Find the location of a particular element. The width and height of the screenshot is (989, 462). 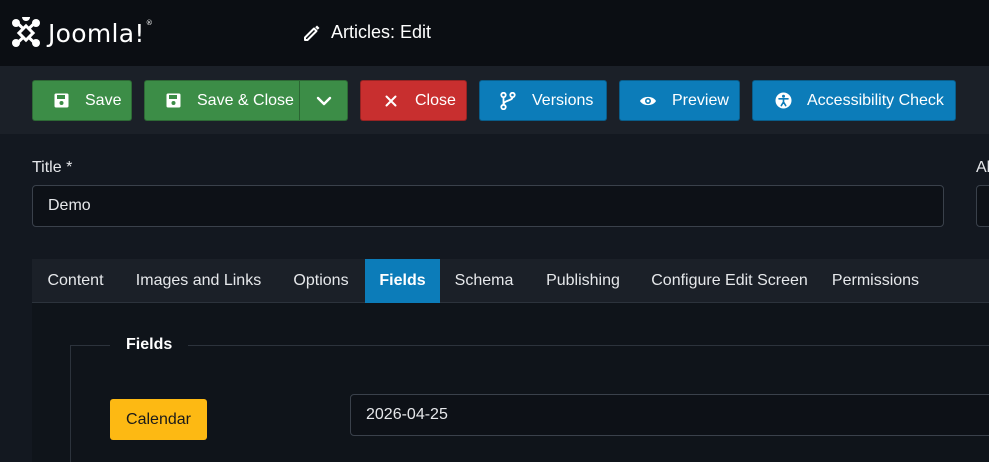

calendar-field-label: Calendar is located at coordinates (158, 419).